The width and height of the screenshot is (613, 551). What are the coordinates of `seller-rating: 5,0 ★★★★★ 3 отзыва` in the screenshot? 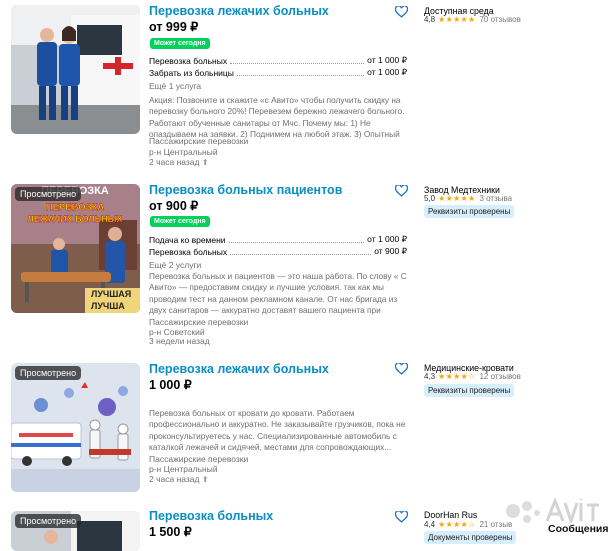 It's located at (468, 198).